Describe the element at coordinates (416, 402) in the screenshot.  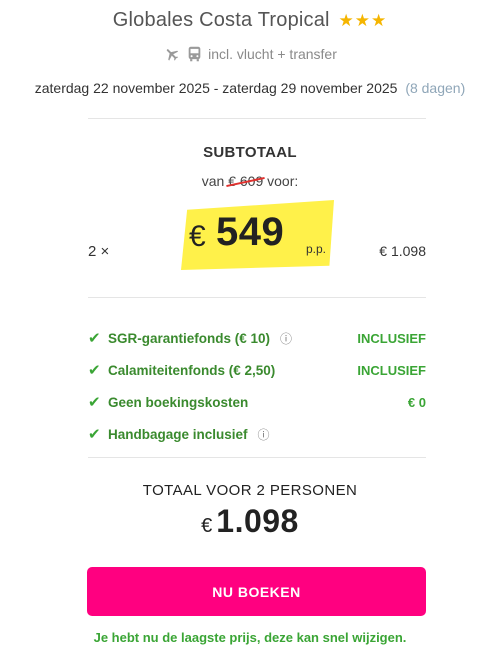
I see `feature-value: € 0` at that location.